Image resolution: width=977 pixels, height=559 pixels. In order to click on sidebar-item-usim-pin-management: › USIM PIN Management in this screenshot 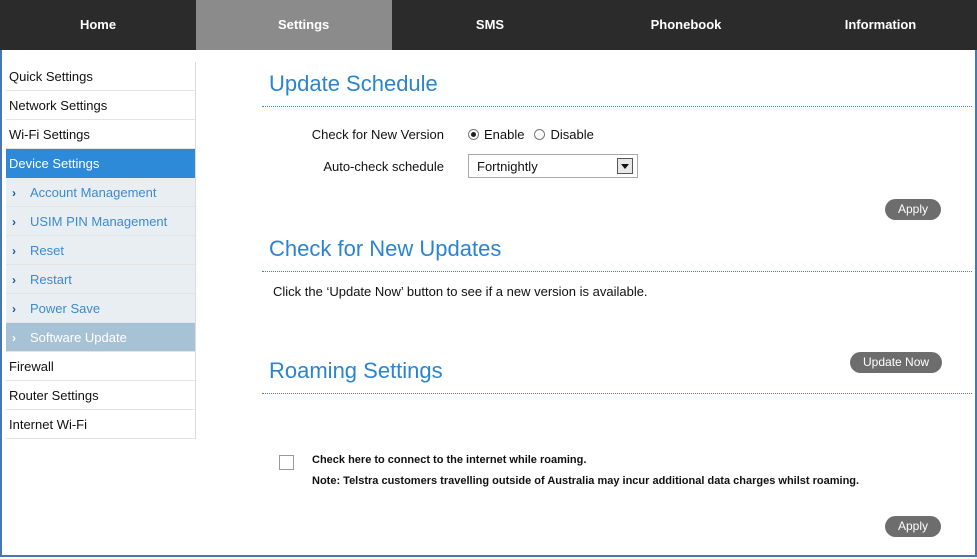, I will do `click(100, 221)`.